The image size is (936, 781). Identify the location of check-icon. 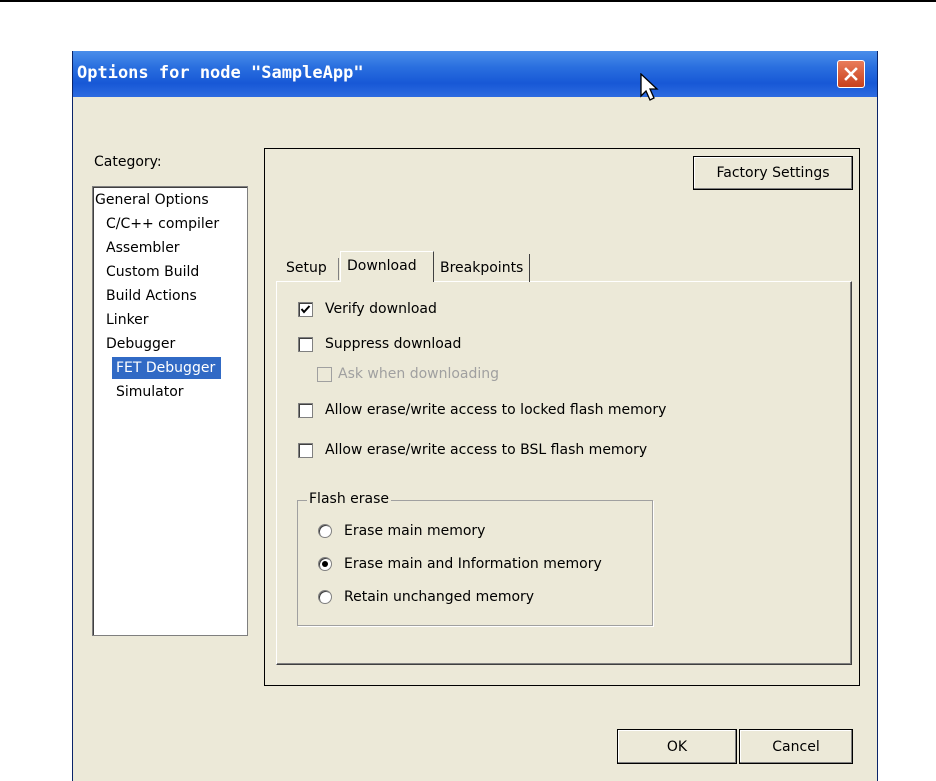
(305, 309).